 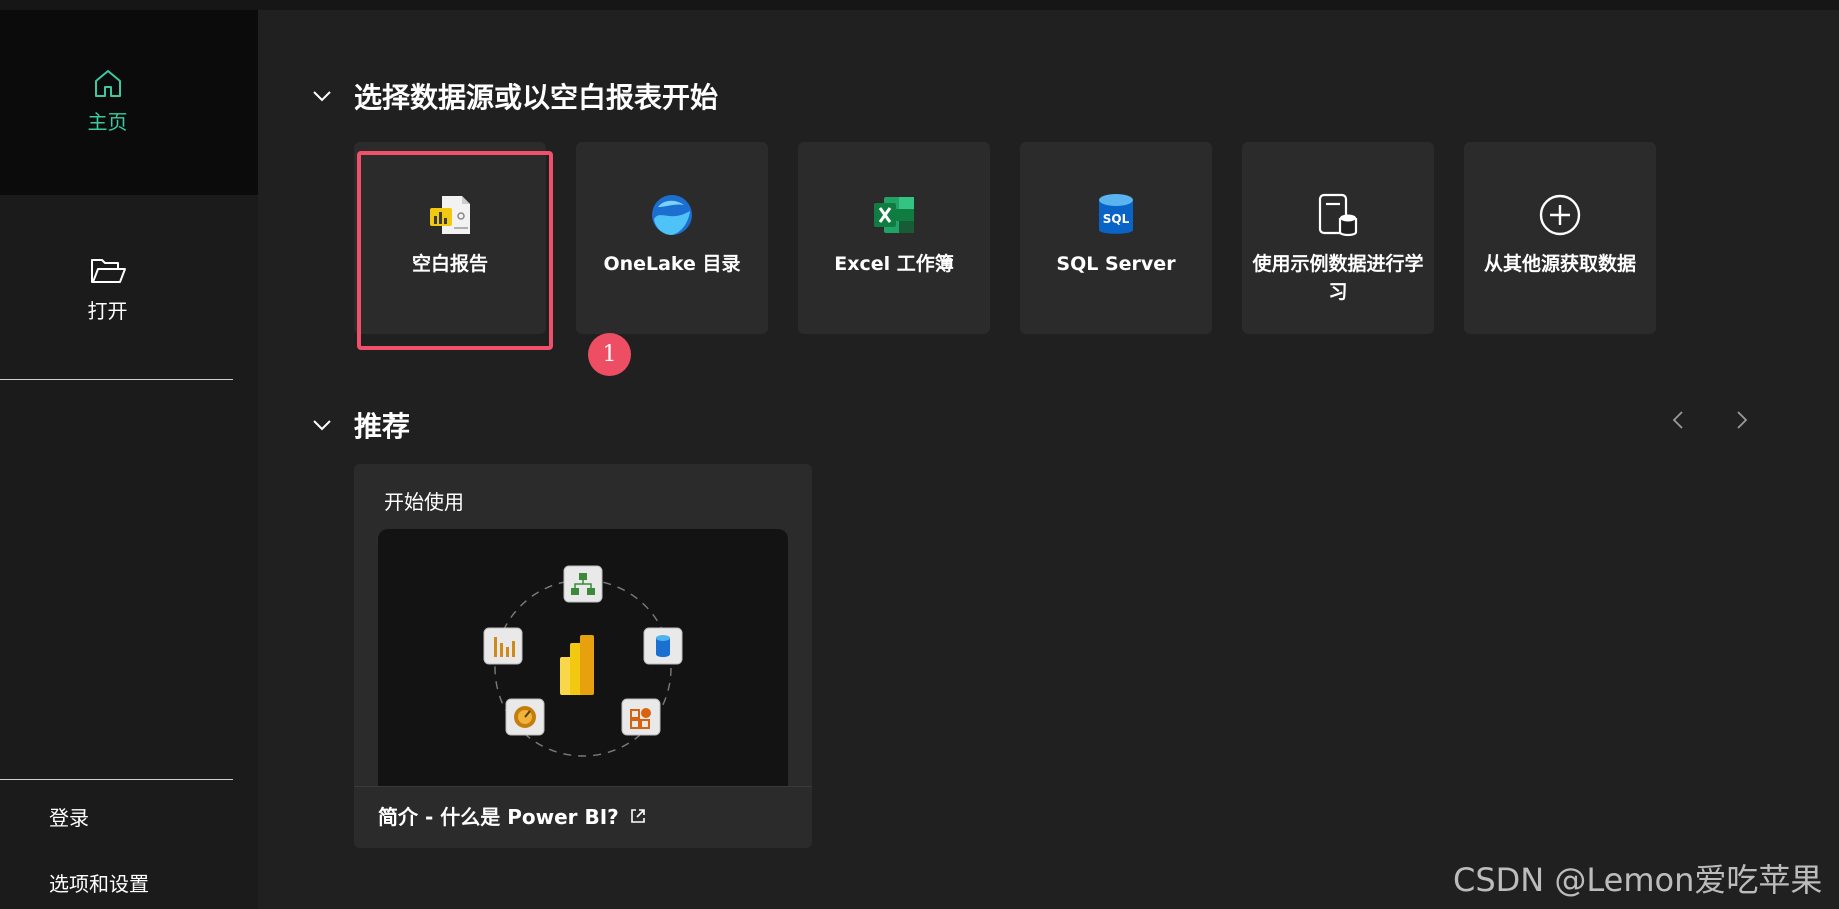 I want to click on other-sources-card: 从其他源获取数据, so click(x=1560, y=238).